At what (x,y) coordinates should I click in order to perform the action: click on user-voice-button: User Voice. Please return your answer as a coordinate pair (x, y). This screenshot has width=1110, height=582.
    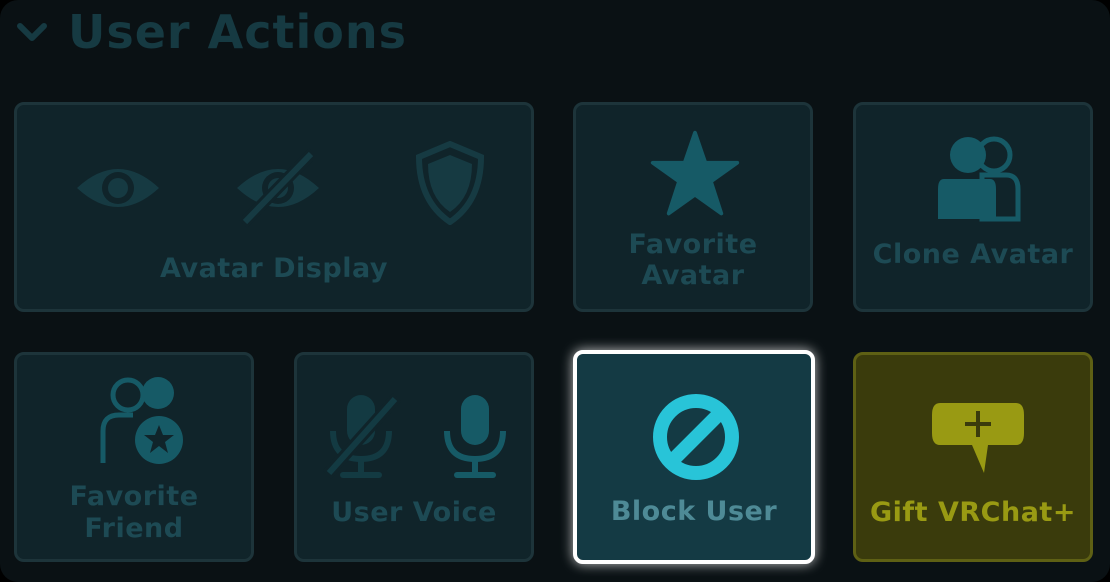
    Looking at the image, I should click on (414, 457).